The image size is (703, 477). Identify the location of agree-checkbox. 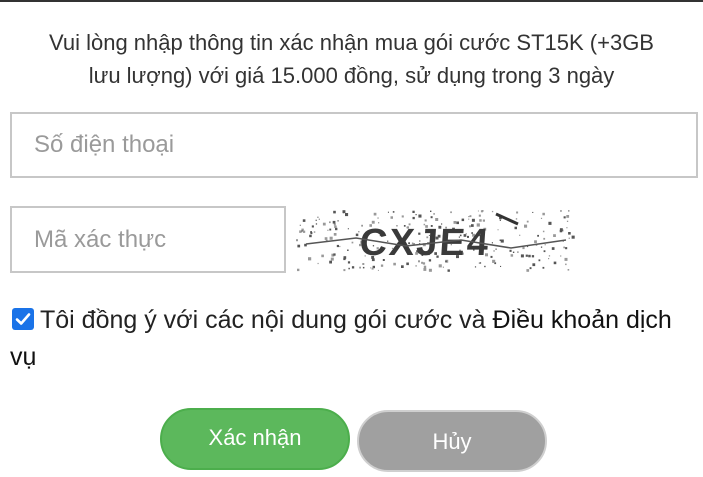
(23, 319).